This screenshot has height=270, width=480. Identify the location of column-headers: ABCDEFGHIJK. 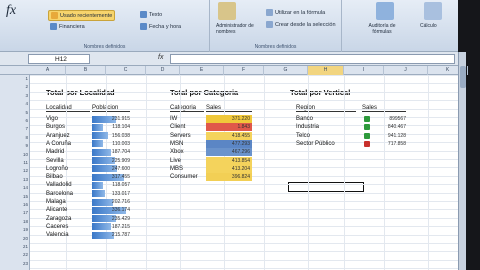
(234, 70).